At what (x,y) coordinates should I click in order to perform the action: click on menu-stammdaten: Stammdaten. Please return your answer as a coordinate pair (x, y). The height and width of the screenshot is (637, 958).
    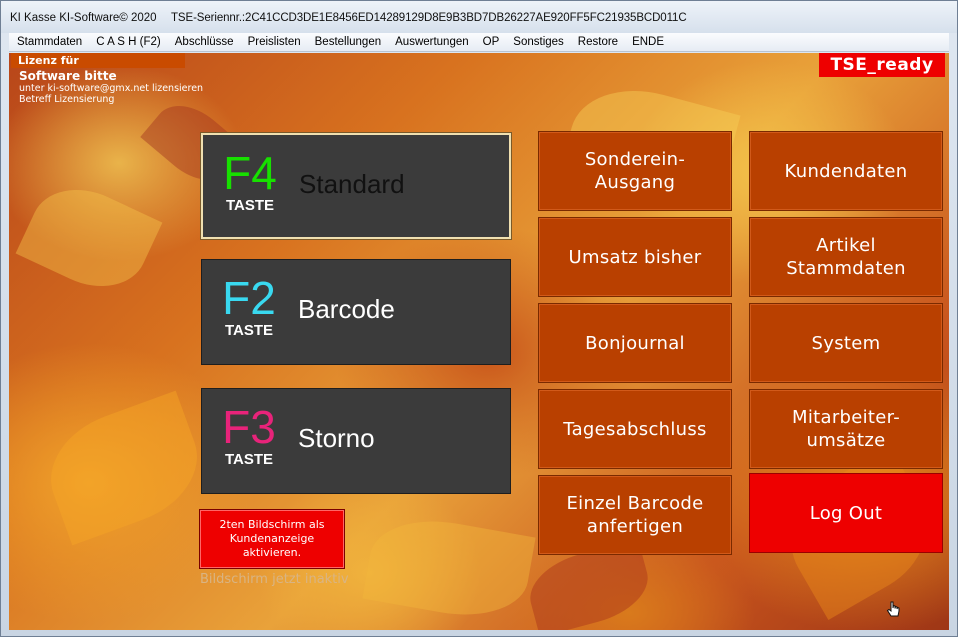
    Looking at the image, I should click on (49, 42).